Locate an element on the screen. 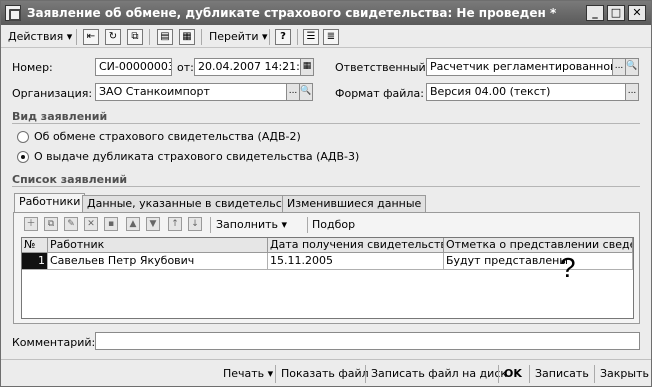  calendar-icon: ▦ is located at coordinates (307, 67).